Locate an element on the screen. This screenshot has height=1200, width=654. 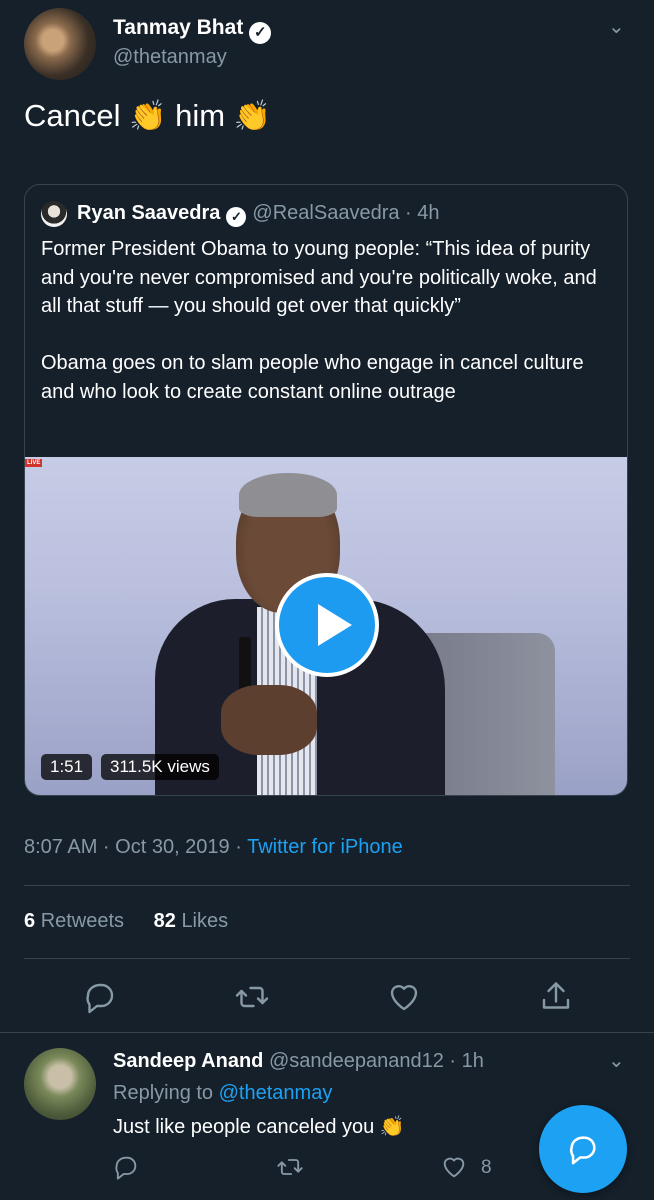
reply-header: Sandeep Anand @sandeepanand12 · 1h is located at coordinates (298, 1061).